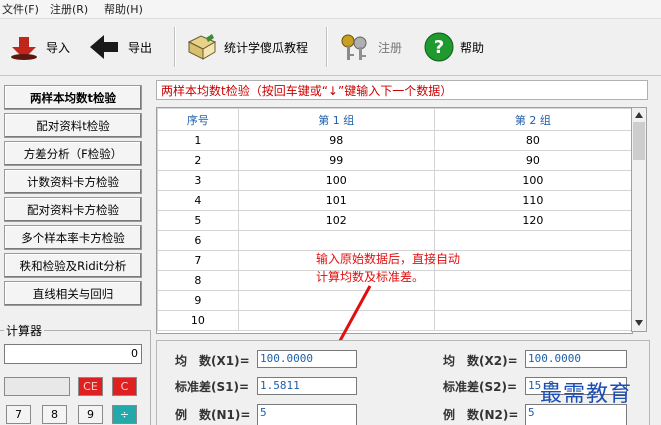 The height and width of the screenshot is (425, 661). Describe the element at coordinates (336, 180) in the screenshot. I see `cell-group1: 100` at that location.